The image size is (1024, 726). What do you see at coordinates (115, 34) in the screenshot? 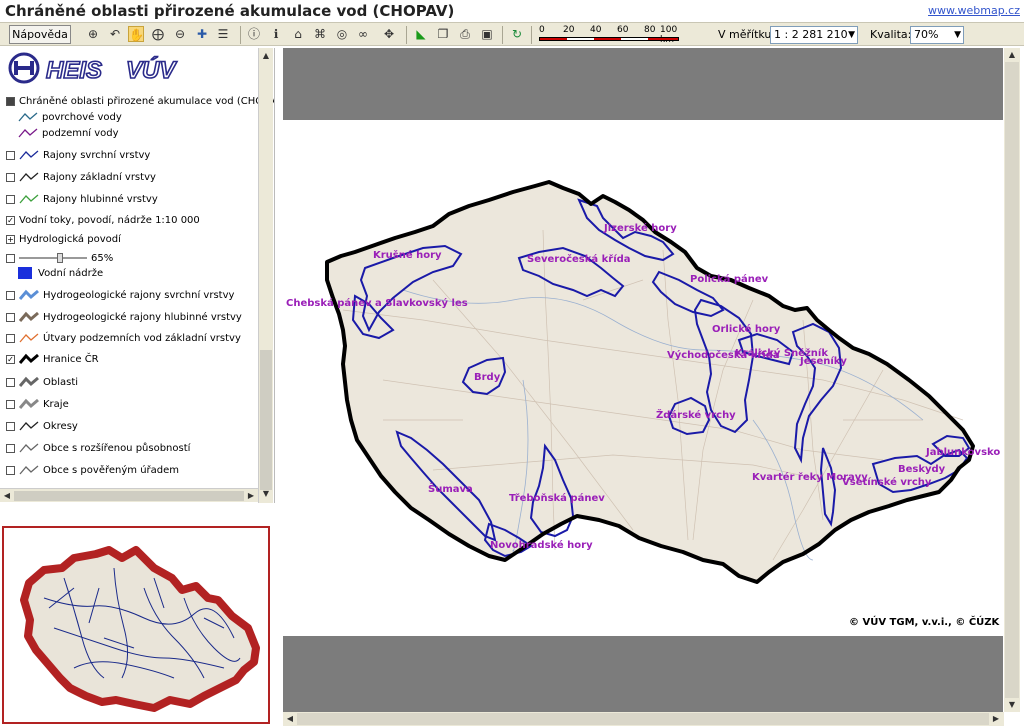
I see `zoom-back-icon: ↶` at bounding box center [115, 34].